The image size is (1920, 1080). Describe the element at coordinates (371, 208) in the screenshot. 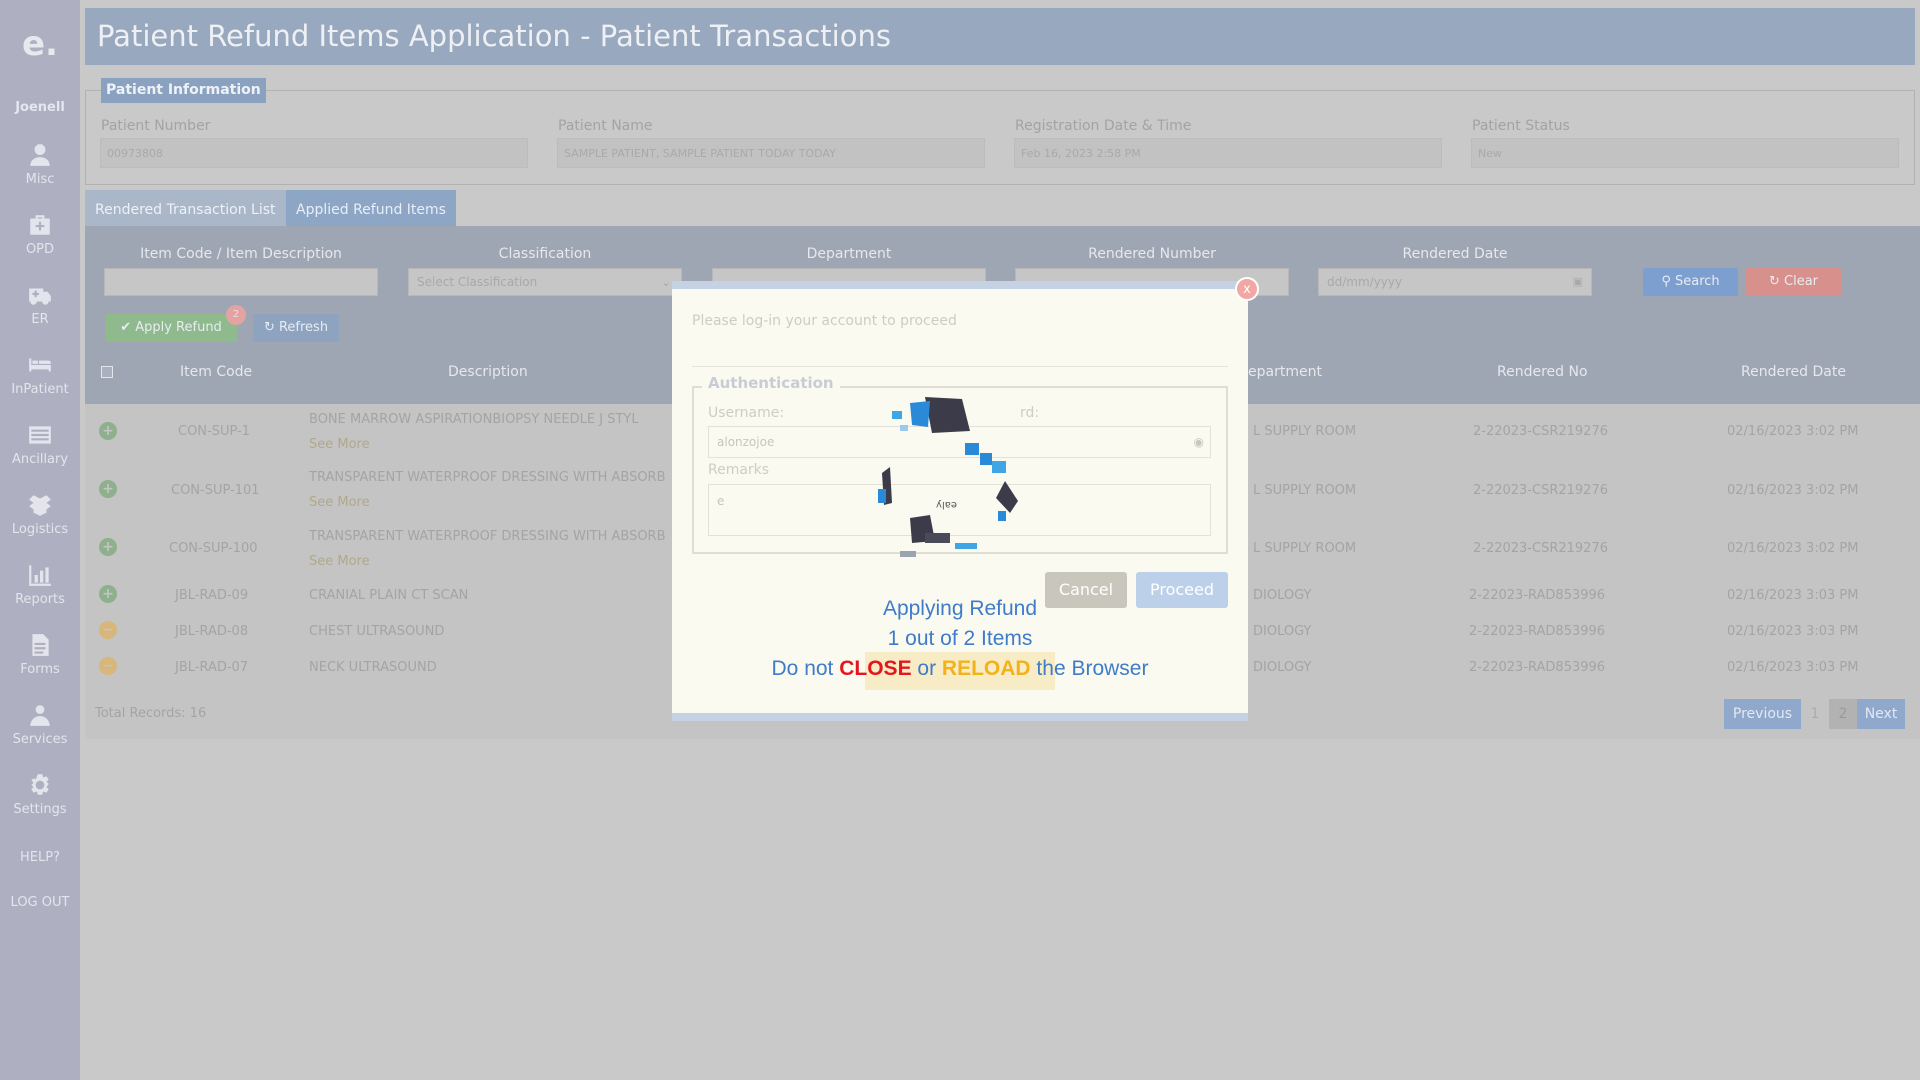

I see `tab-applied-refund-items: Applied Refund Items` at that location.